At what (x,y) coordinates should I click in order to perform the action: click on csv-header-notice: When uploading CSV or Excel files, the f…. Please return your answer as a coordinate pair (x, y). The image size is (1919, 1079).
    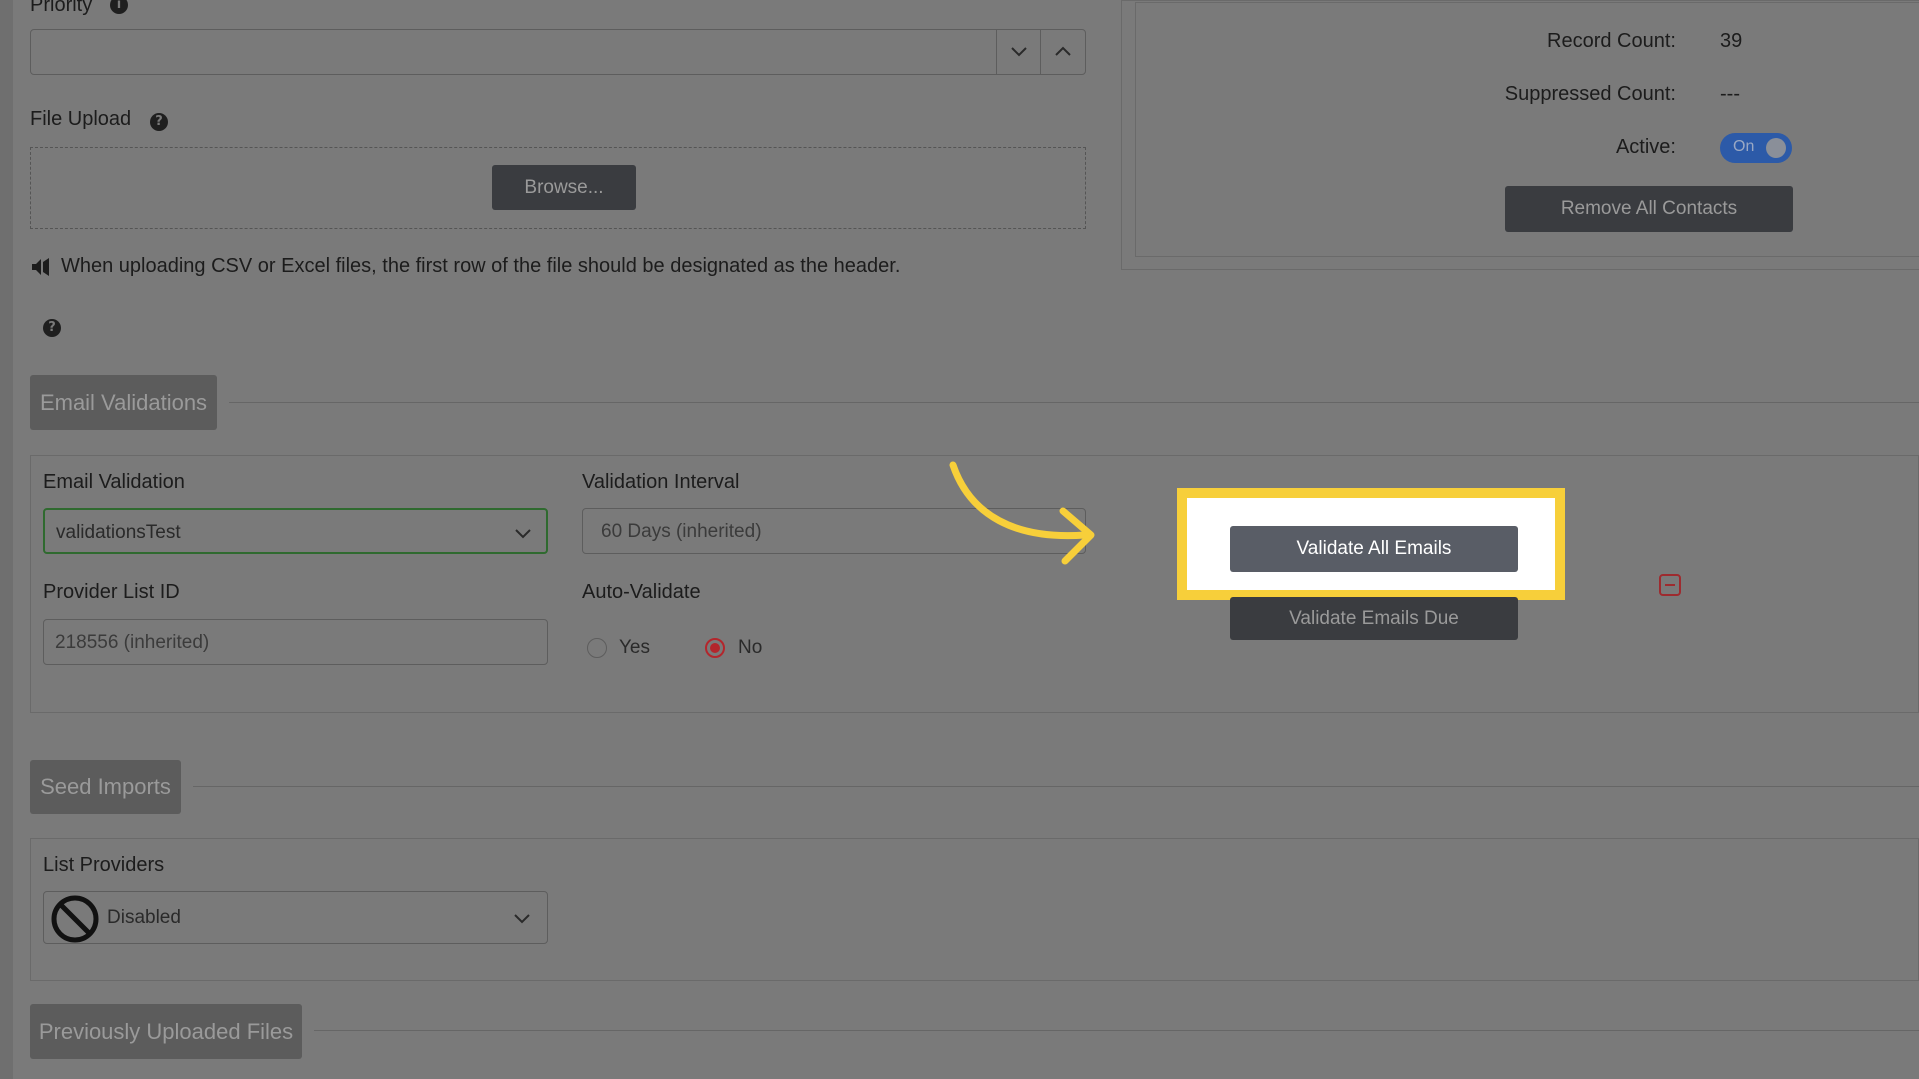
    Looking at the image, I should click on (481, 266).